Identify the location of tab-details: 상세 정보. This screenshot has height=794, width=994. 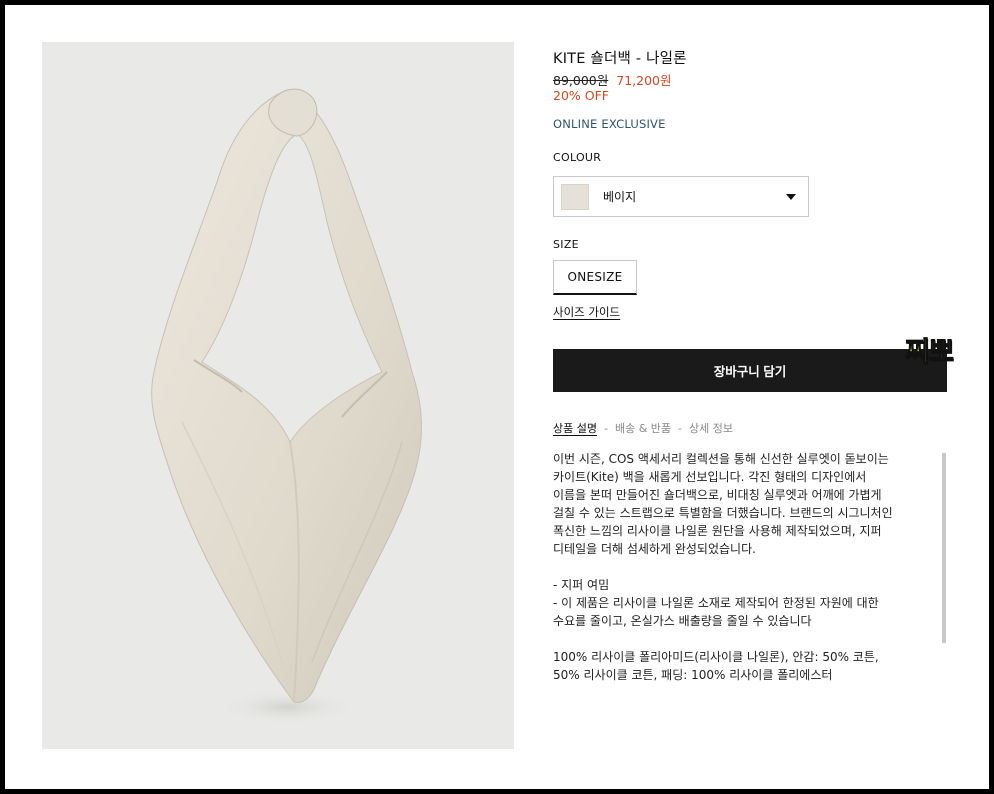
(711, 428).